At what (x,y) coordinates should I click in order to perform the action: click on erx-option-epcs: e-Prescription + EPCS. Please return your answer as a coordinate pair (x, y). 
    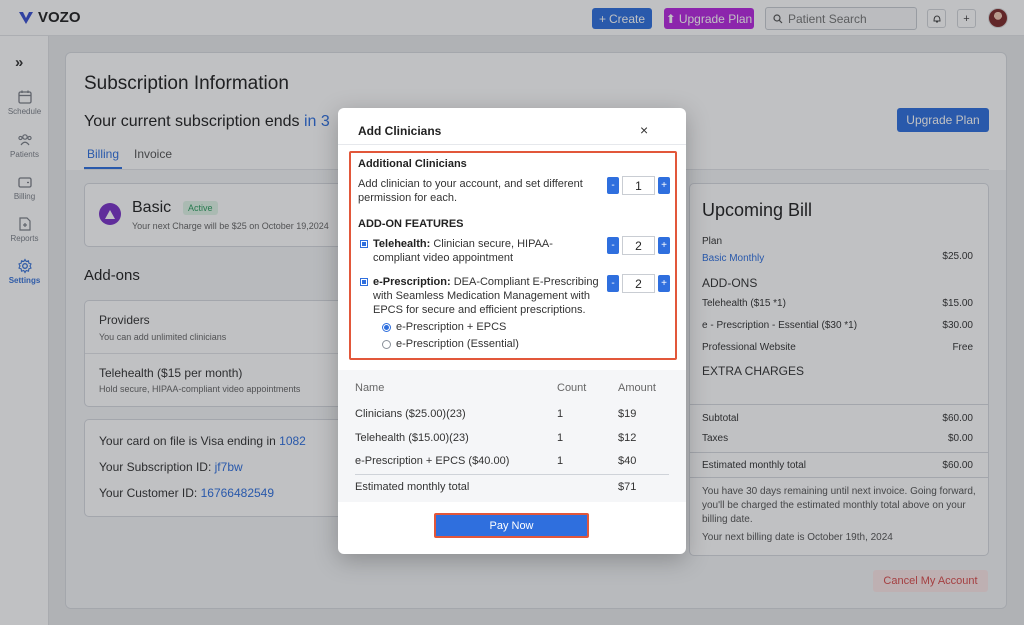
    Looking at the image, I should click on (444, 327).